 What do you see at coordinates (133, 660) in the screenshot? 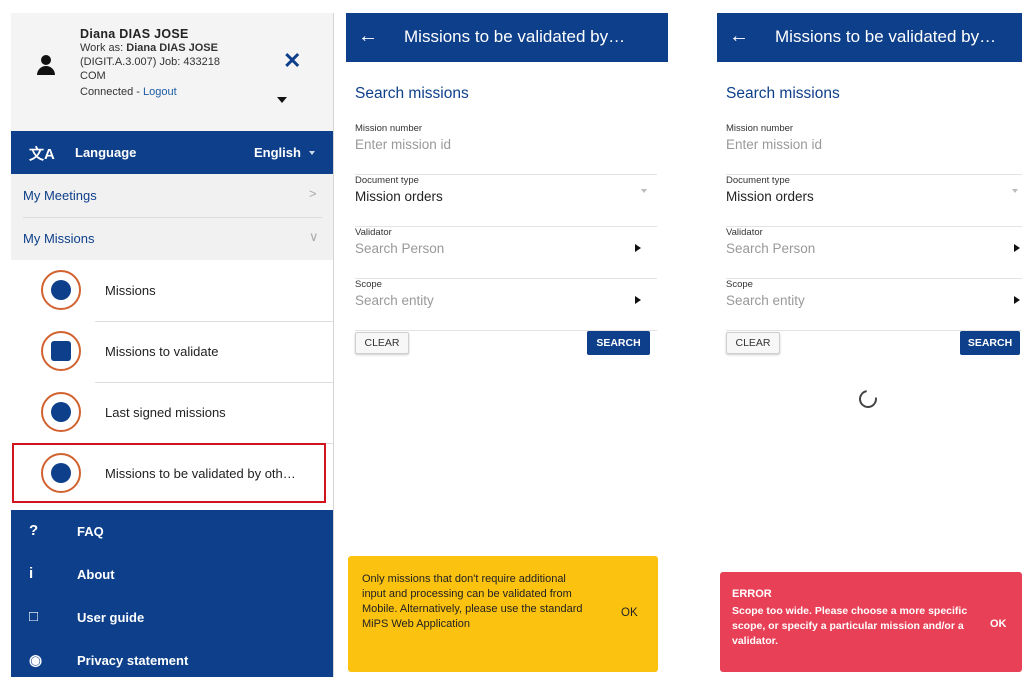
I see `footer-item-label: Privacy statement` at bounding box center [133, 660].